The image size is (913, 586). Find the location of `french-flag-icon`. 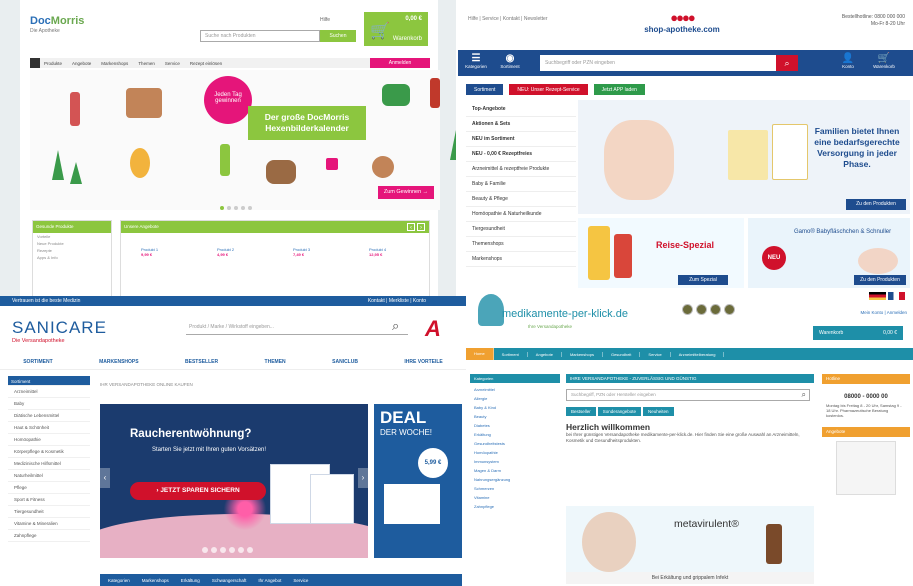

french-flag-icon is located at coordinates (896, 296).